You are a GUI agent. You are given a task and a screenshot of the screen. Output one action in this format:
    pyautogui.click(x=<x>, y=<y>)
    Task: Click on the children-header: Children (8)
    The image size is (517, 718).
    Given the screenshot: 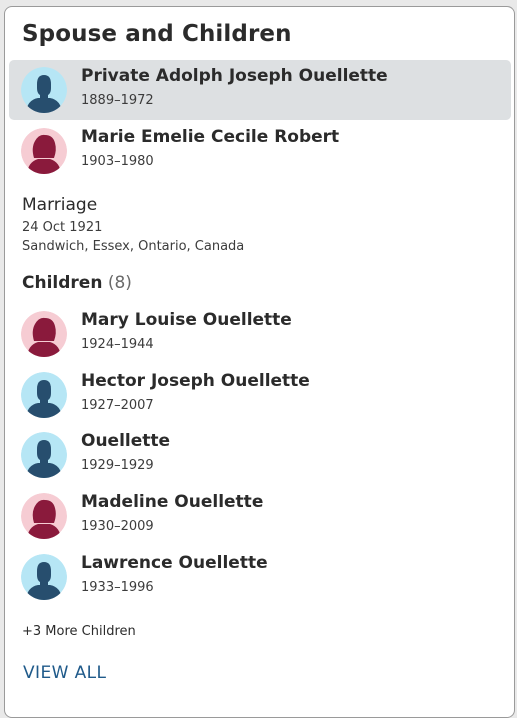 What is the action you would take?
    pyautogui.click(x=77, y=283)
    